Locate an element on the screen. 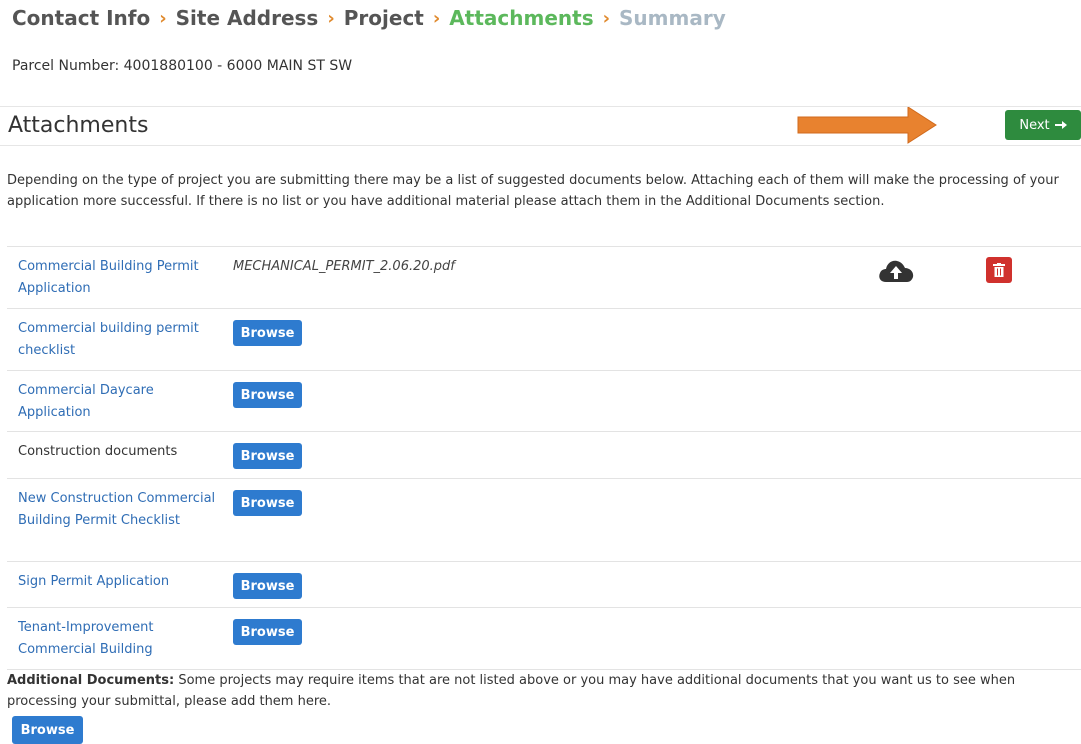 The height and width of the screenshot is (744, 1081). attachments-header: Attachments Next is located at coordinates (540, 126).